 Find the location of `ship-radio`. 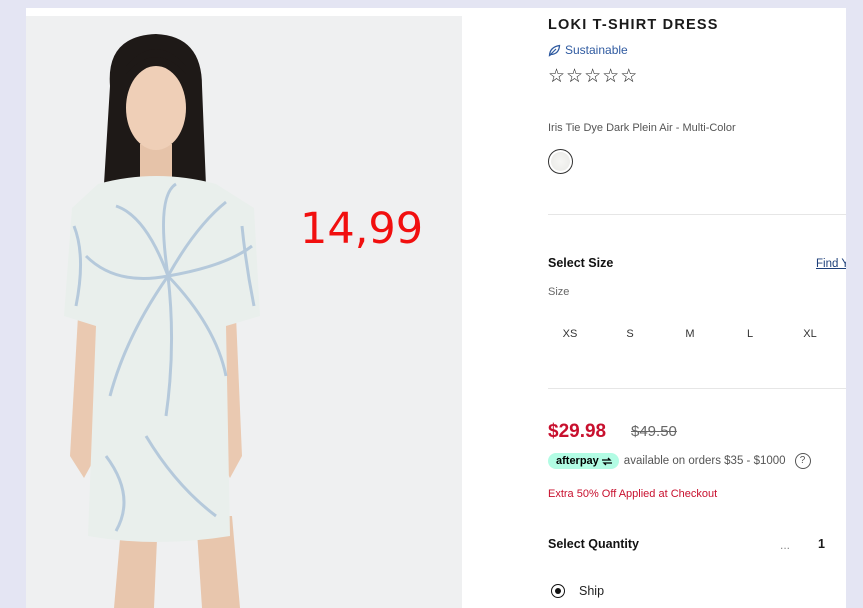

ship-radio is located at coordinates (558, 591).